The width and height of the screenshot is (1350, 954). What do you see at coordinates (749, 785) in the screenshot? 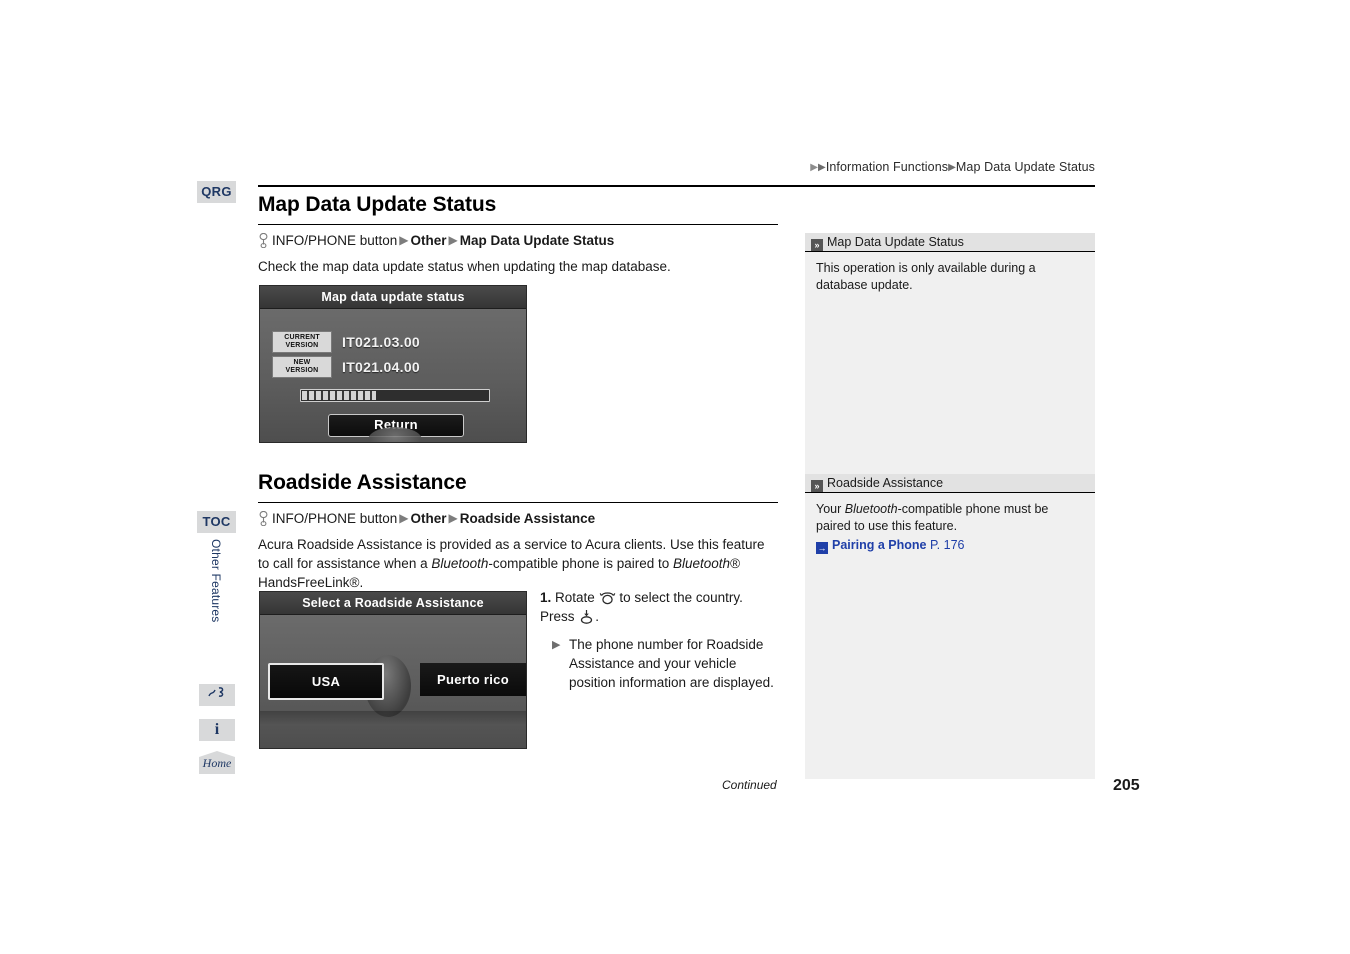
I see `continued-label: Continued` at bounding box center [749, 785].